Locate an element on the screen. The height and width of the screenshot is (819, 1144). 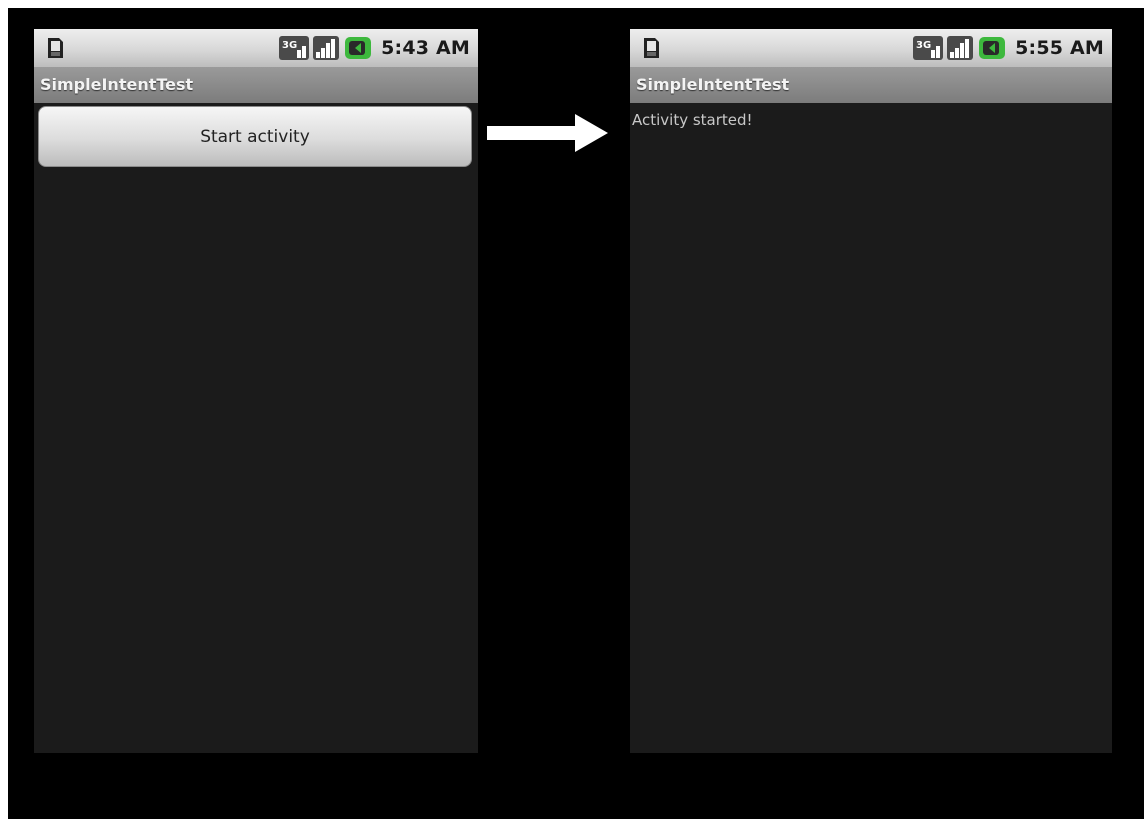
start-activity-button: Start activity is located at coordinates (255, 136).